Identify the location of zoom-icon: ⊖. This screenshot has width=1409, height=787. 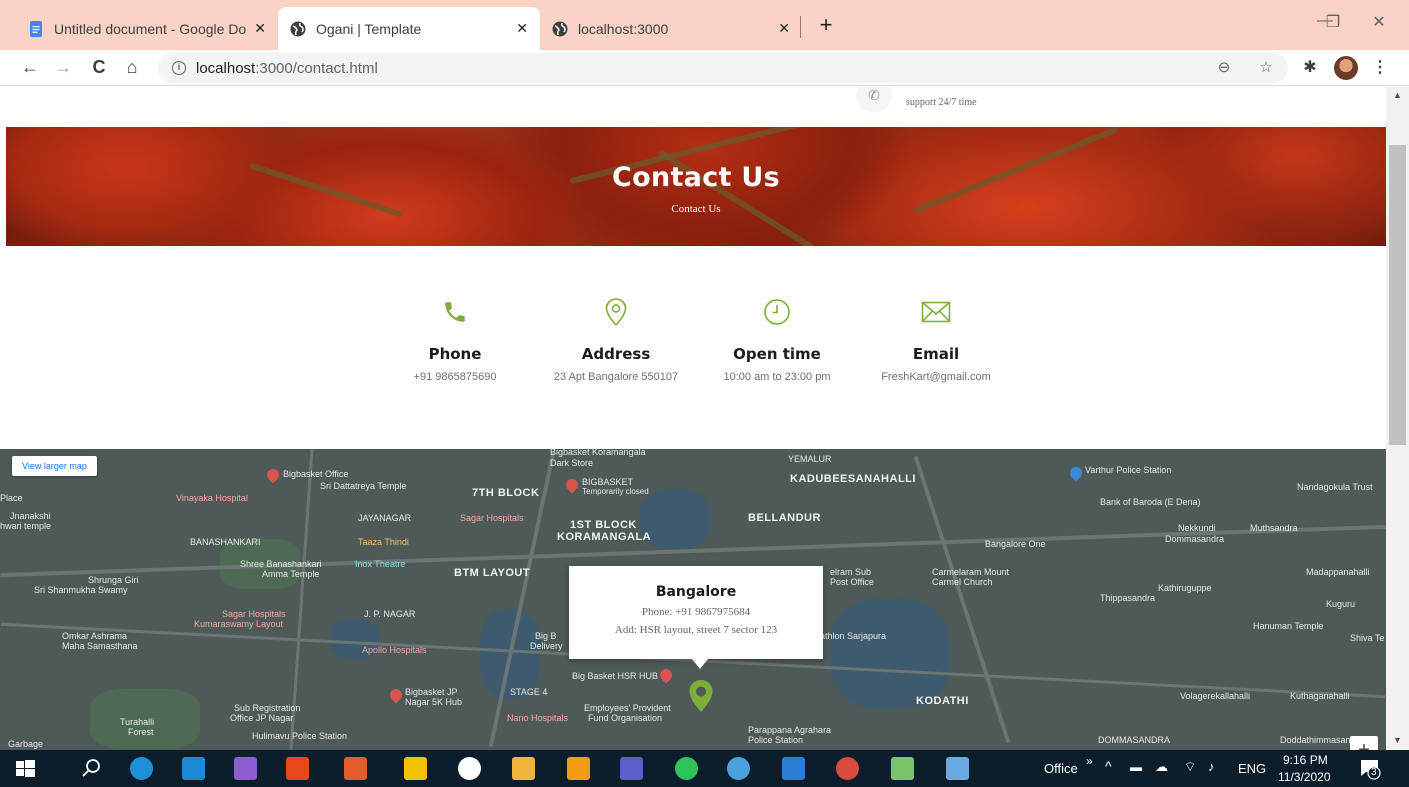
(1224, 68).